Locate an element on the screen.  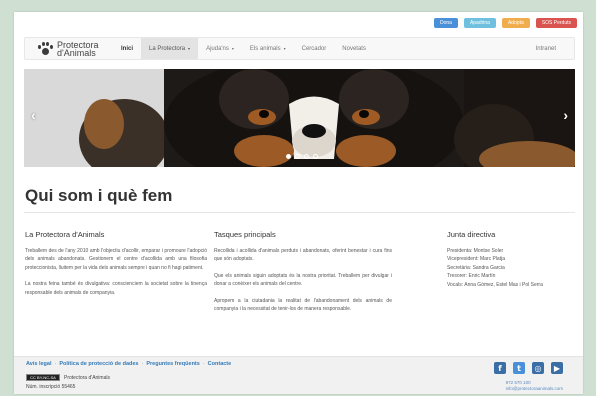
footer-link-privacy: Política de protecció de dades is located at coordinates (98, 364).